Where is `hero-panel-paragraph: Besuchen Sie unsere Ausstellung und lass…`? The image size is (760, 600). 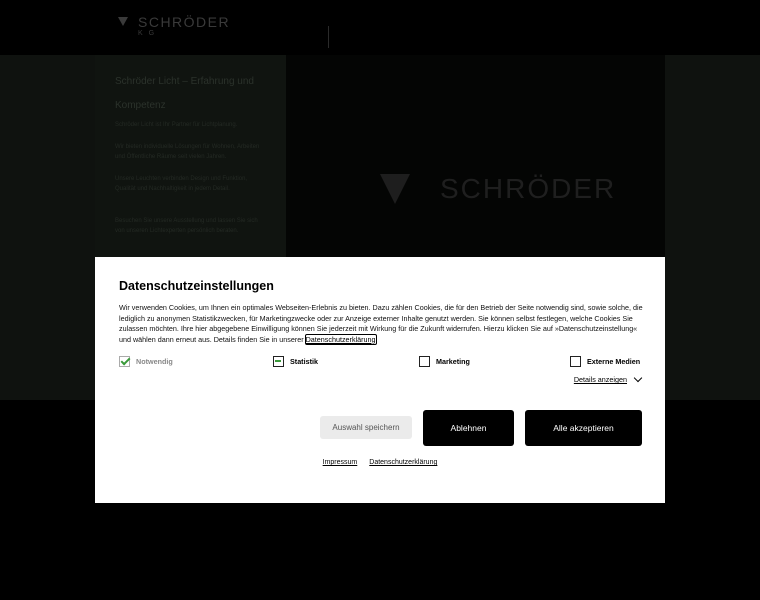
hero-panel-paragraph: Besuchen Sie unsere Ausstellung und lass… is located at coordinates (186, 226).